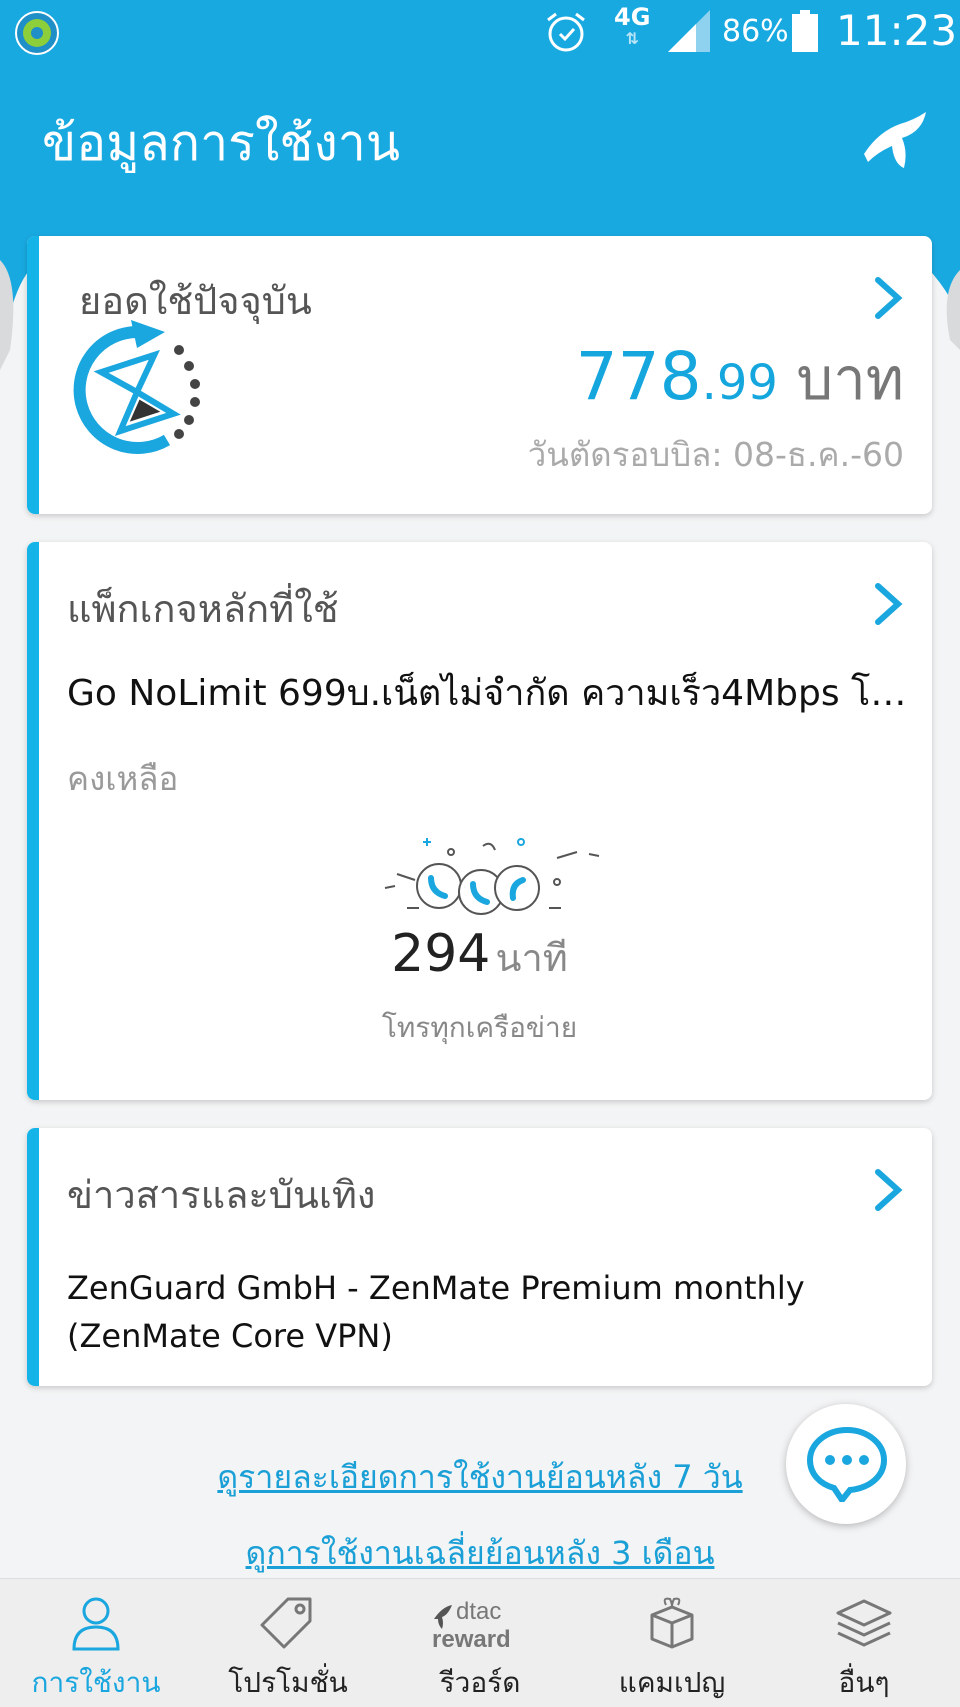 The height and width of the screenshot is (1707, 960). Describe the element at coordinates (805, 31) in the screenshot. I see `battery-icon` at that location.